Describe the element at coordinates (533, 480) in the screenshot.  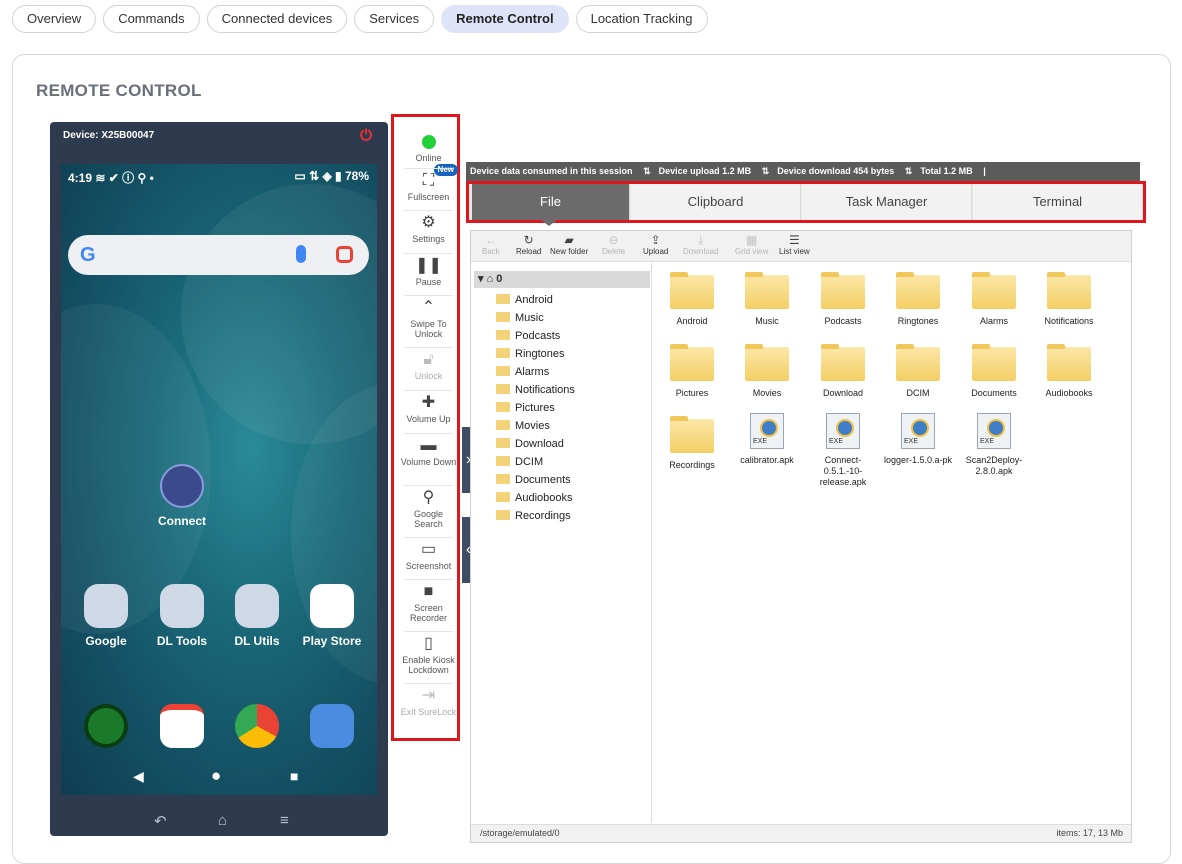
I see `tree-item: Documents` at that location.